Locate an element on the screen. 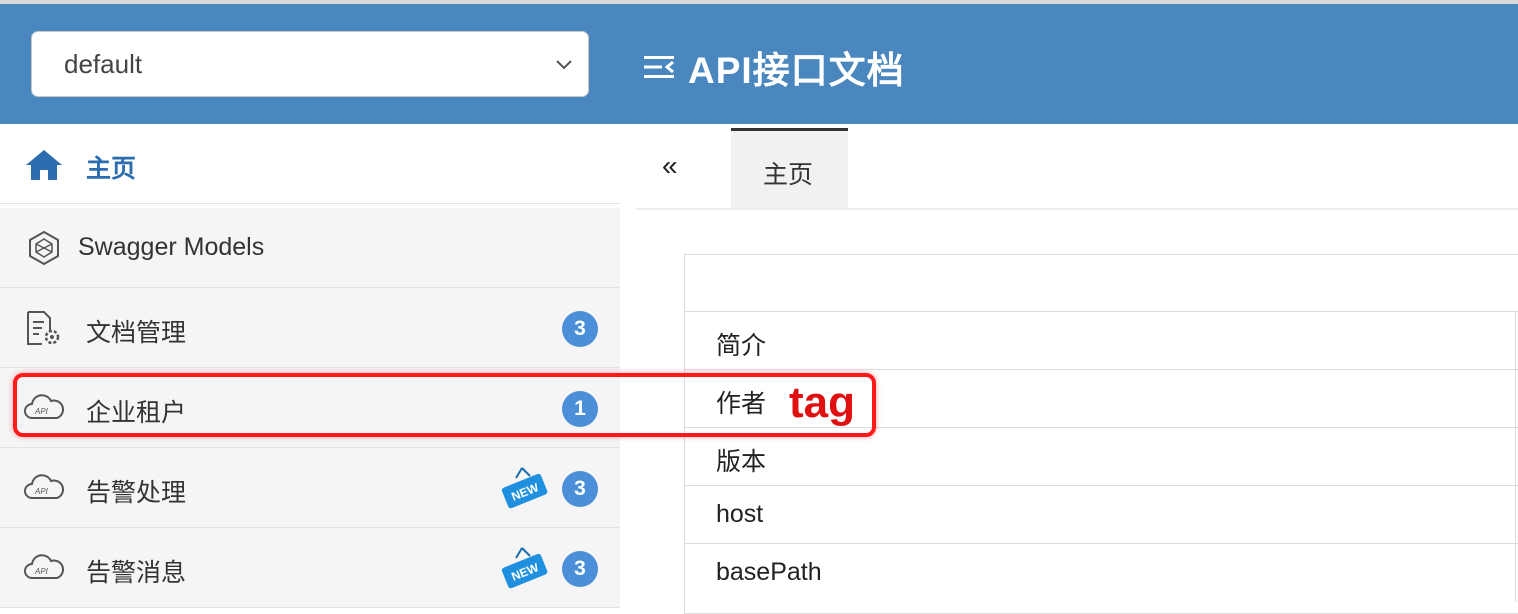 This screenshot has height=614, width=1518. menu-fold-icon is located at coordinates (660, 67).